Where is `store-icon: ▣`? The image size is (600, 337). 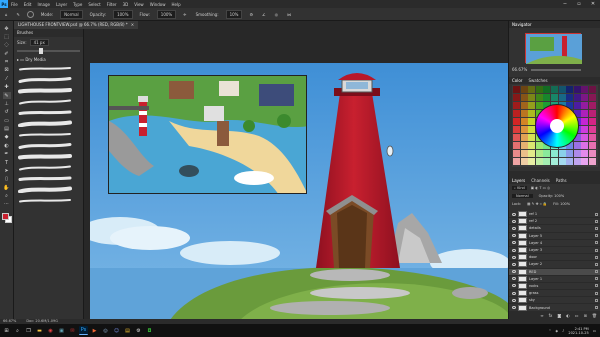
store-icon: ▣ is located at coordinates (61, 330).